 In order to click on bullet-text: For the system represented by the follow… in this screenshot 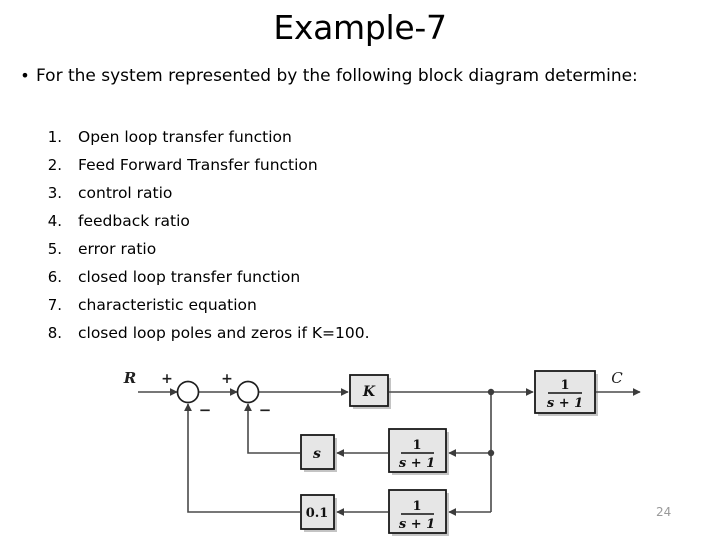, I will do `click(337, 76)`.